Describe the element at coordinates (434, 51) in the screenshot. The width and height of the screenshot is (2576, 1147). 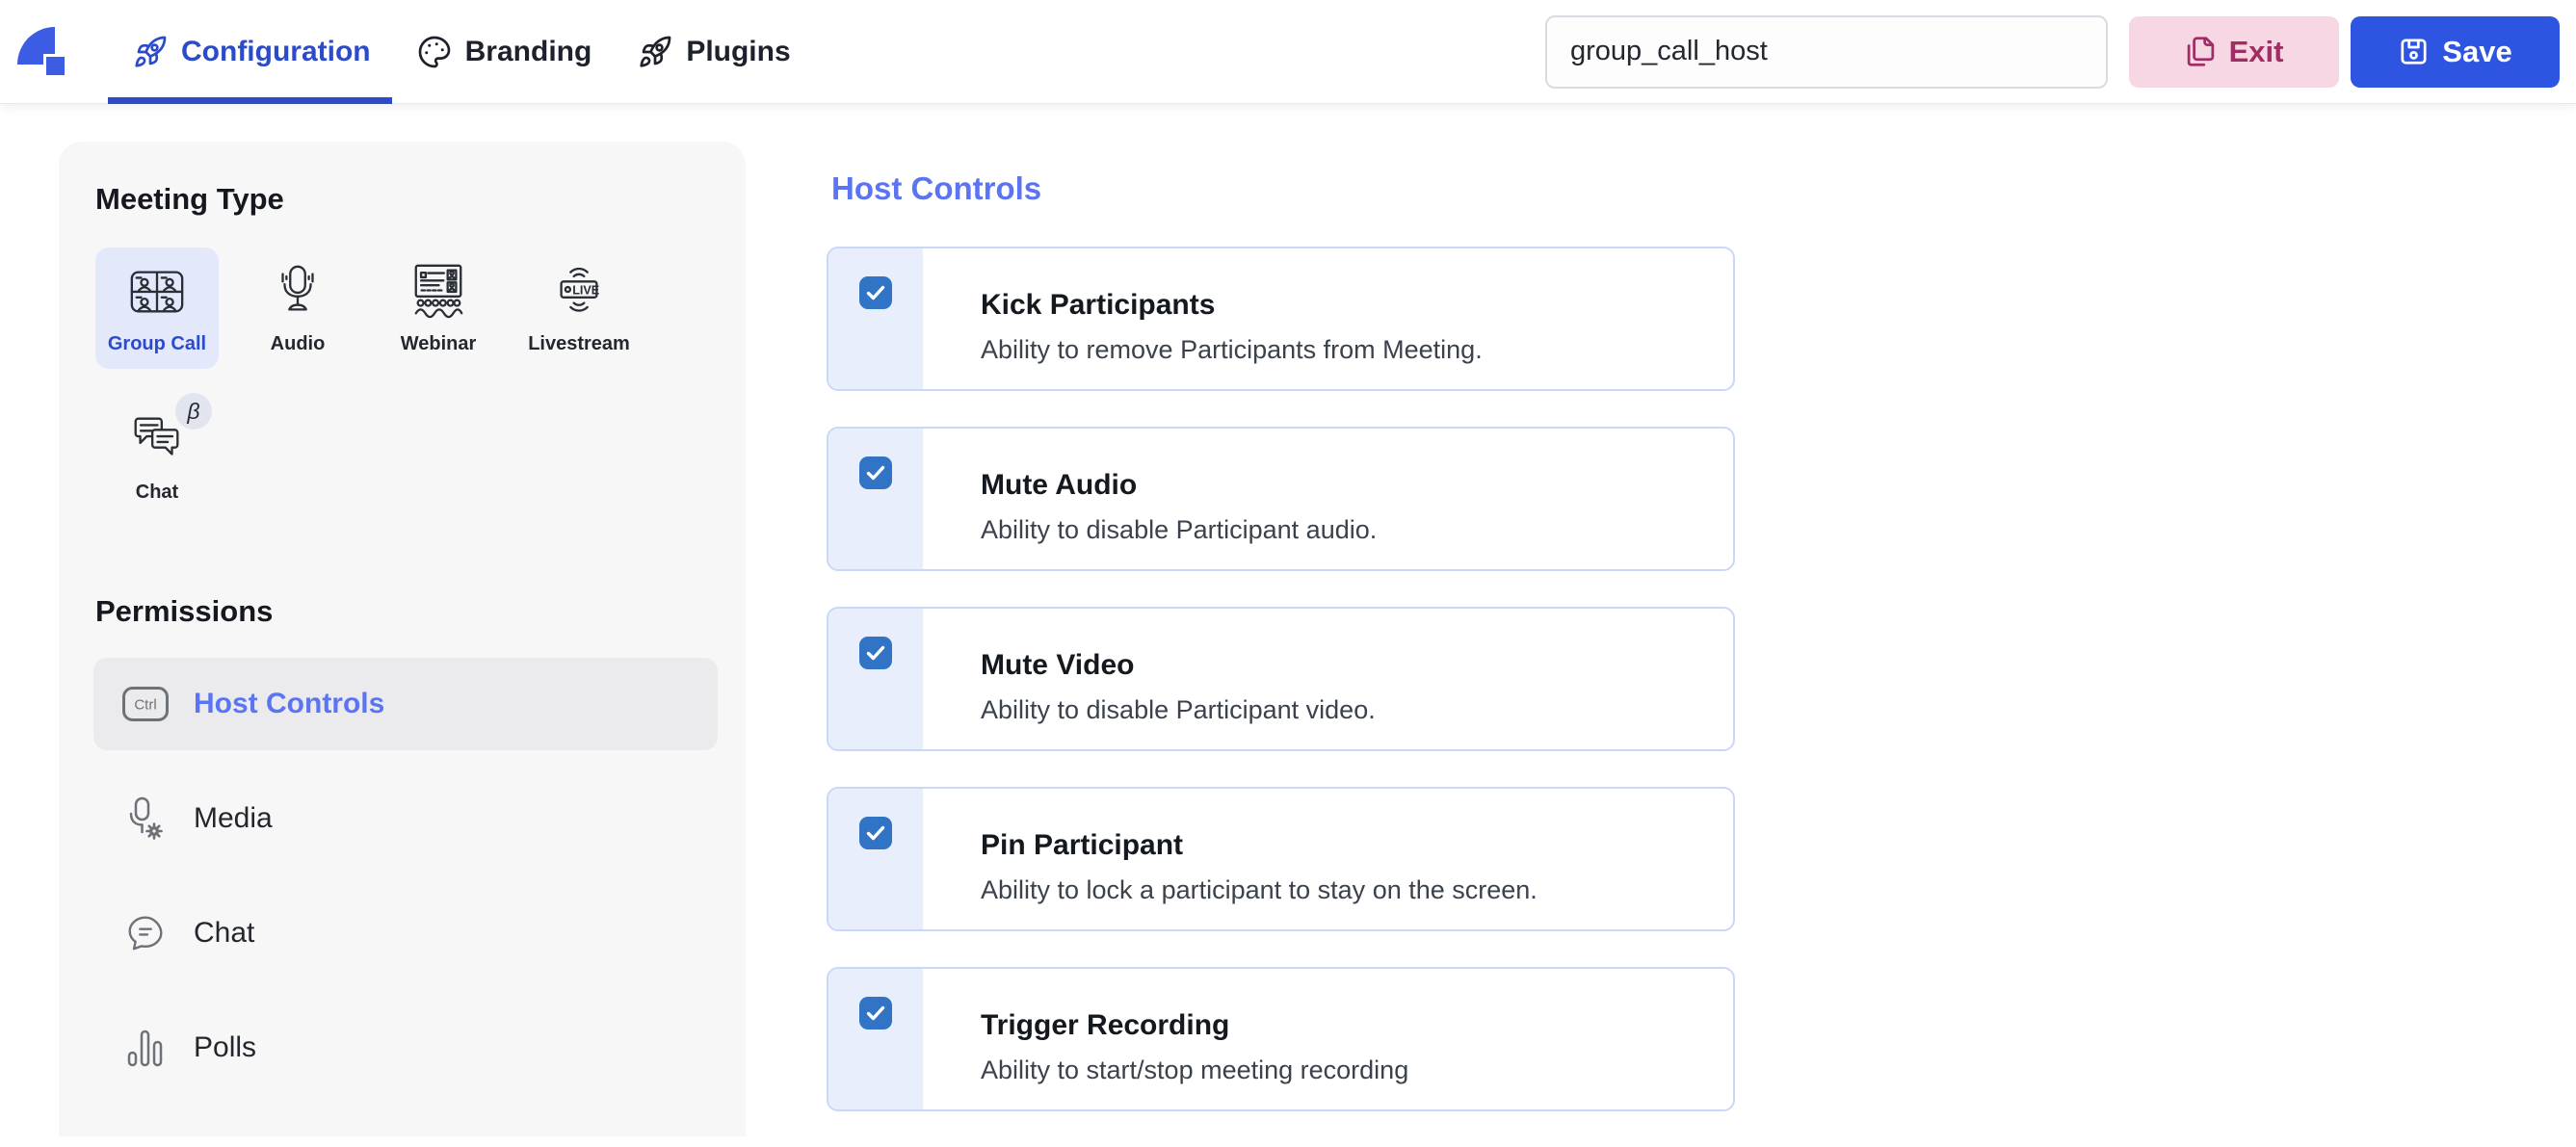
I see `palette-icon` at that location.